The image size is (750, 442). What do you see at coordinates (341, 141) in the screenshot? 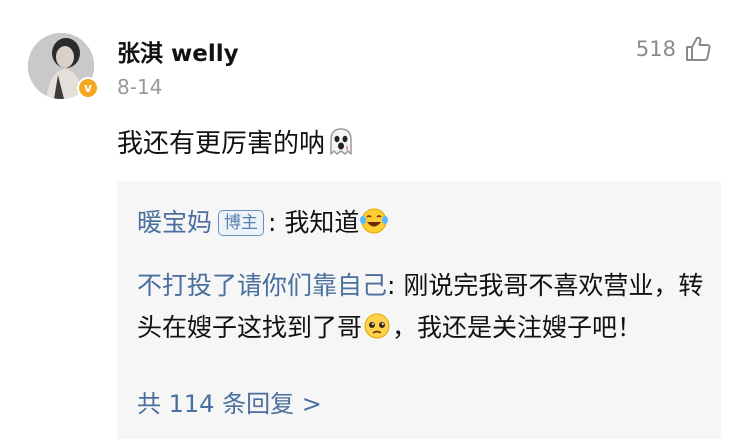
I see `ghost-emoji-icon` at bounding box center [341, 141].